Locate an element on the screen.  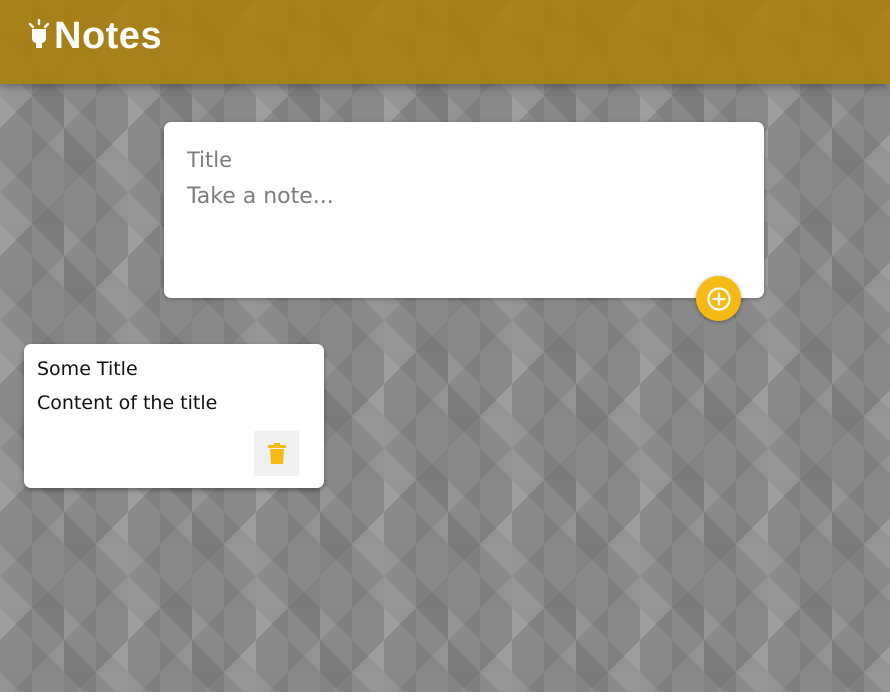
plus-circle-icon is located at coordinates (718, 298).